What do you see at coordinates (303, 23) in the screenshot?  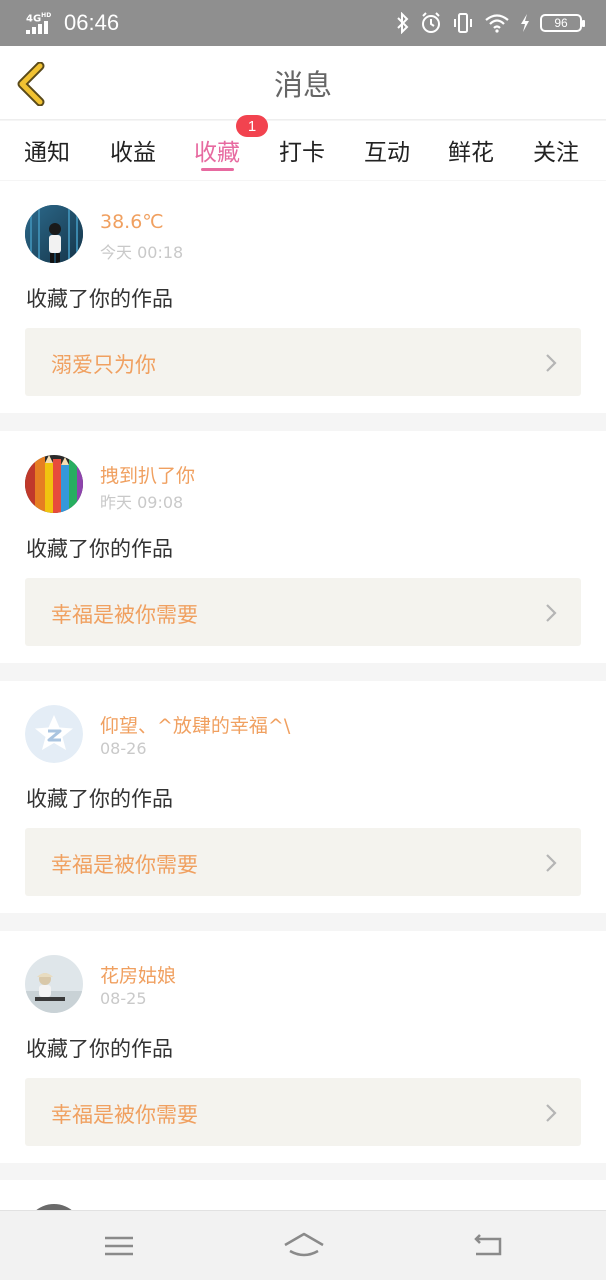 I see `status-bar: 4GHD 06:46 96` at bounding box center [303, 23].